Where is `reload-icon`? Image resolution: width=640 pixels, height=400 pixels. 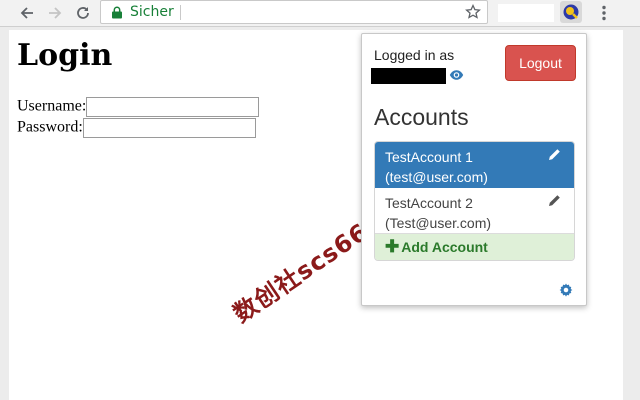 reload-icon is located at coordinates (83, 13).